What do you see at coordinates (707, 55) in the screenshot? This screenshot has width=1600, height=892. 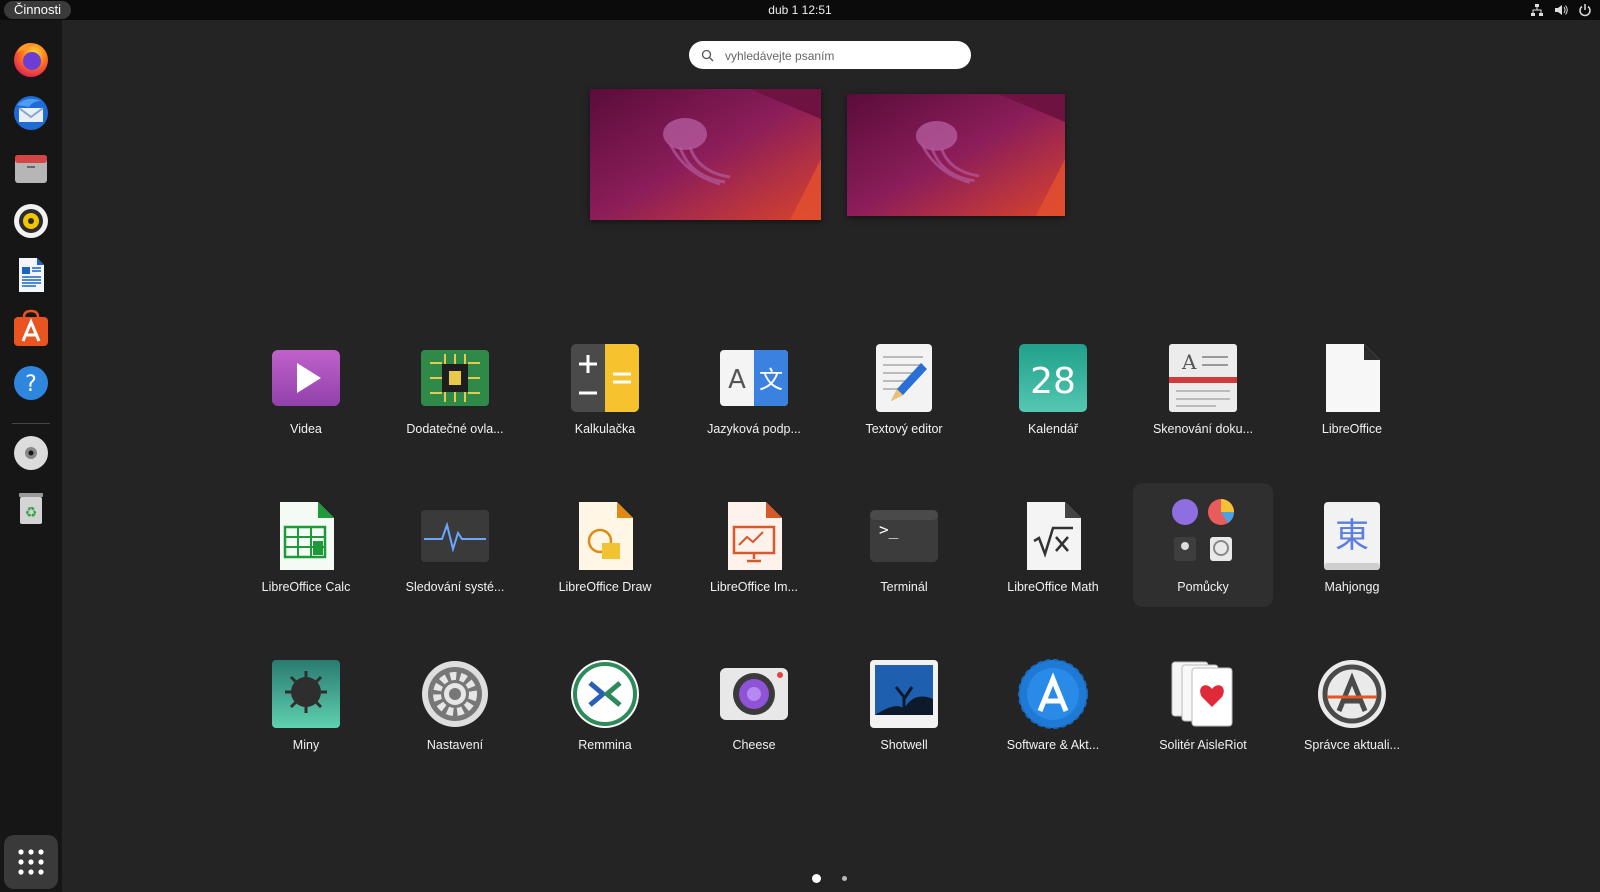 I see `search-icon` at bounding box center [707, 55].